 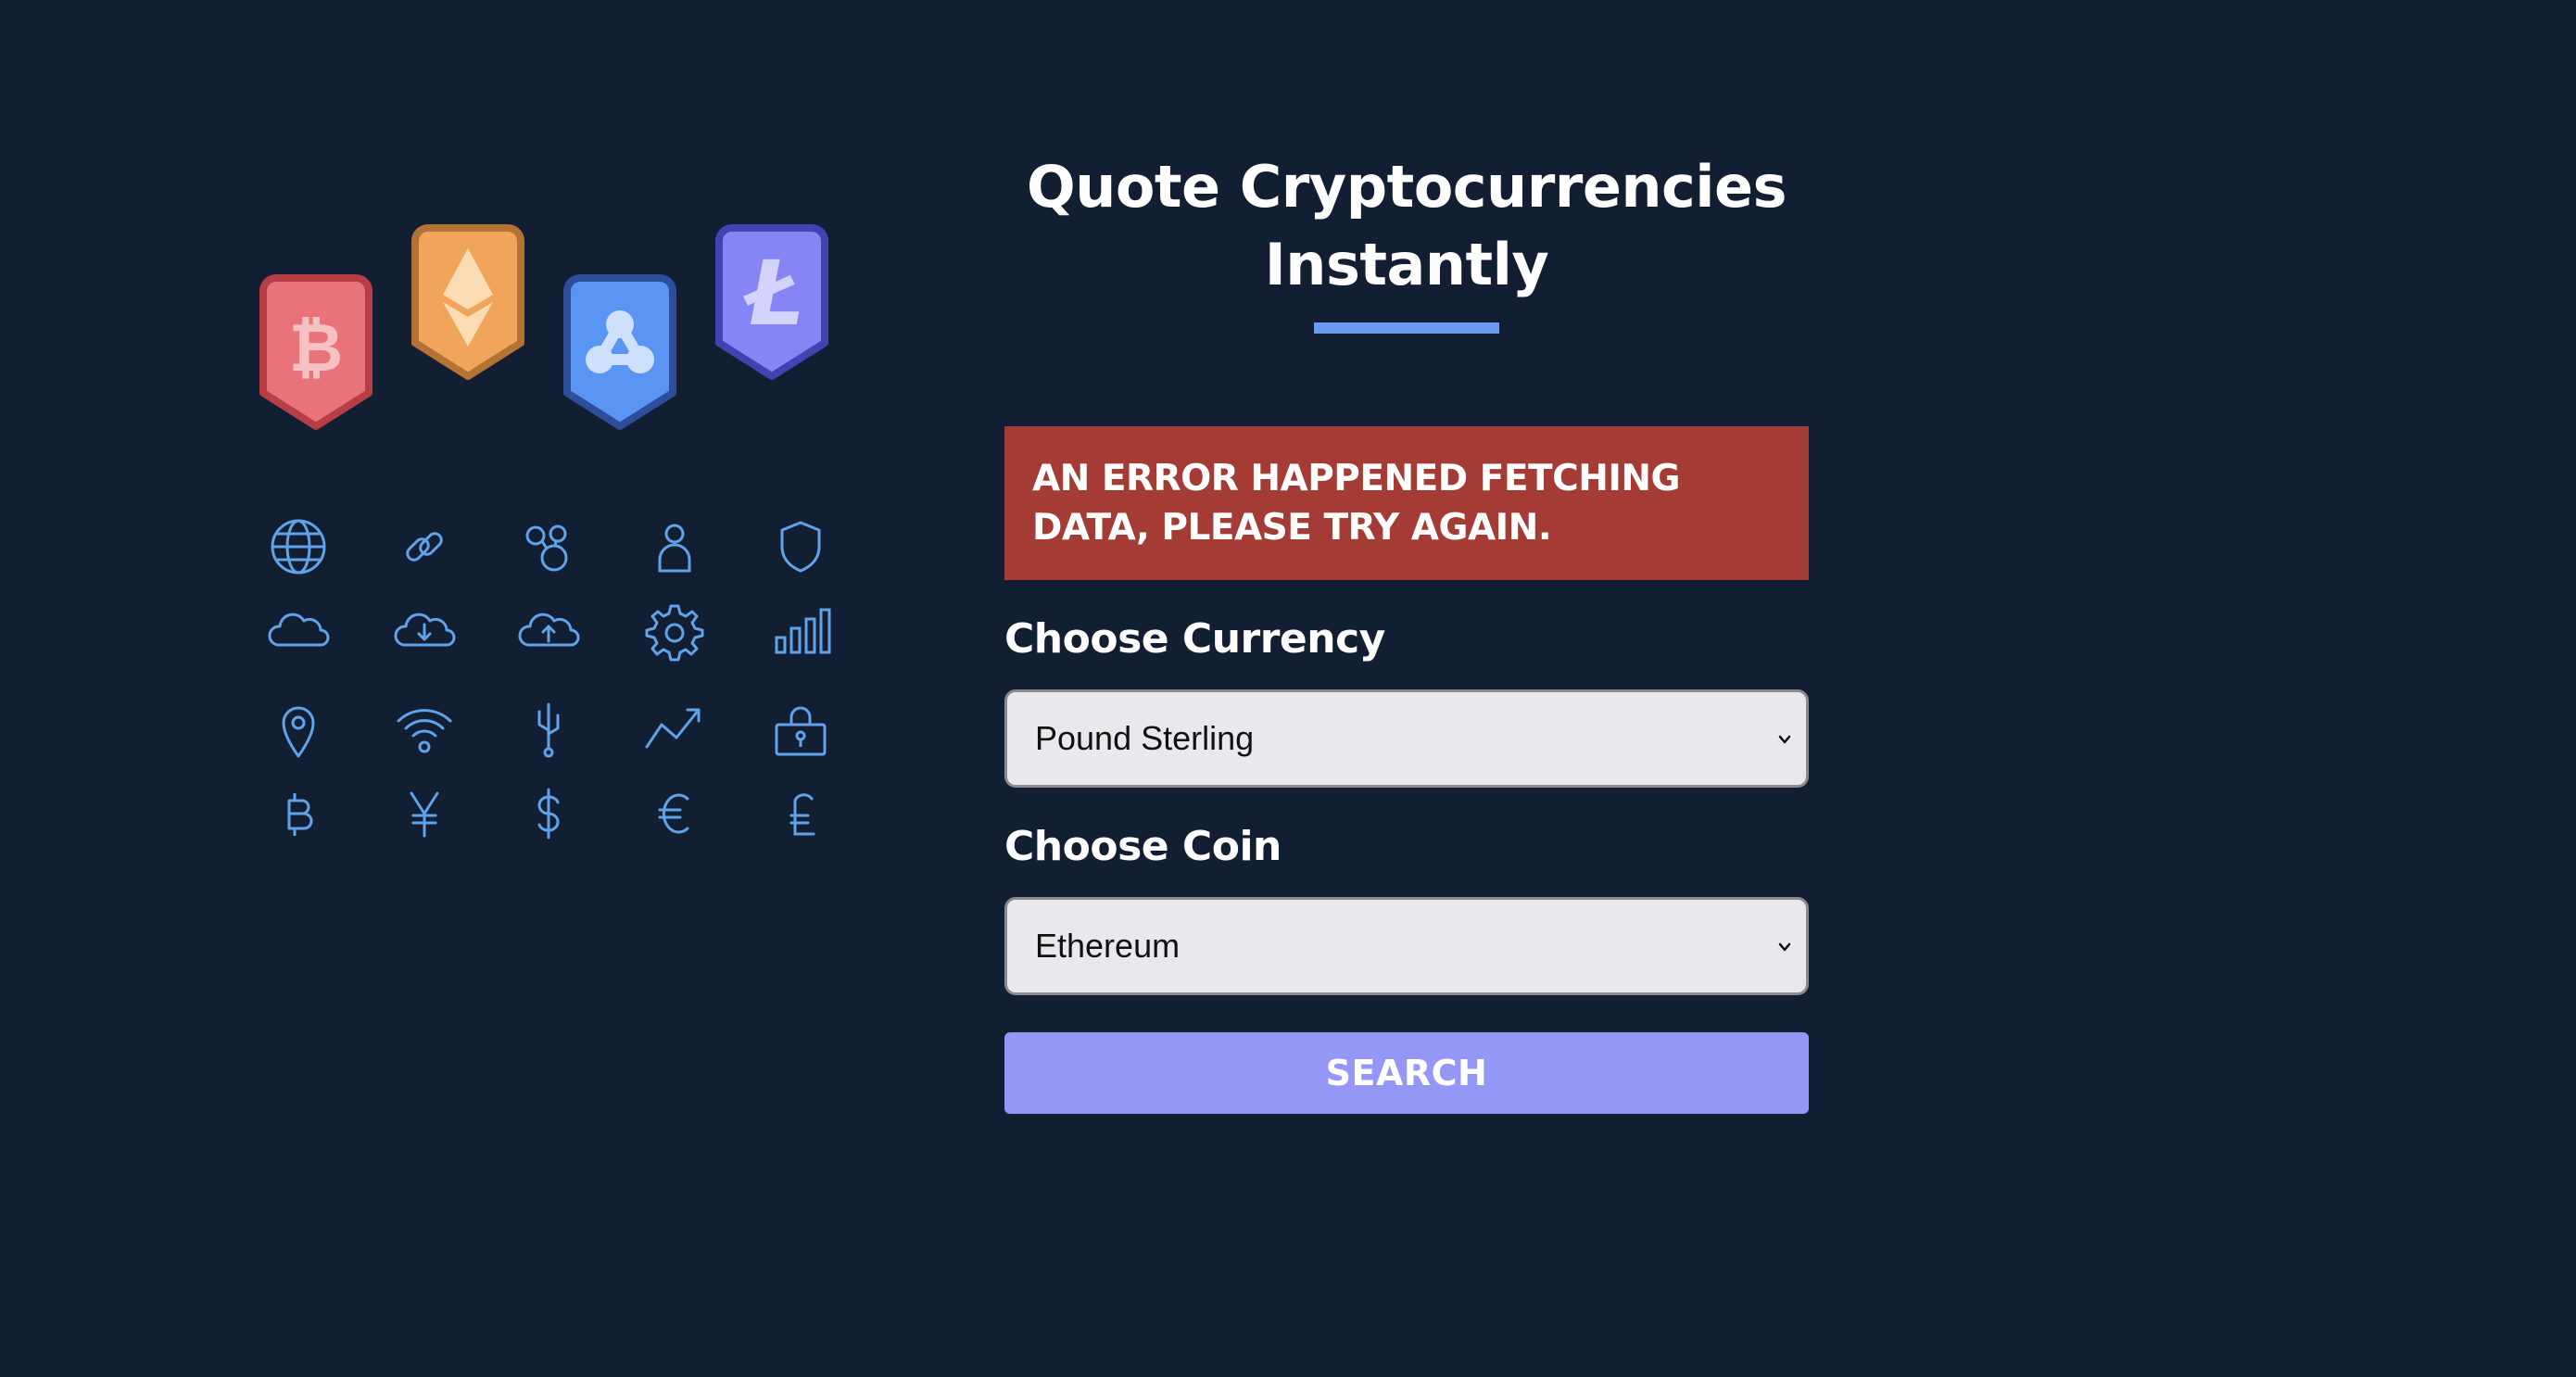 What do you see at coordinates (675, 547) in the screenshot?
I see `user-icon` at bounding box center [675, 547].